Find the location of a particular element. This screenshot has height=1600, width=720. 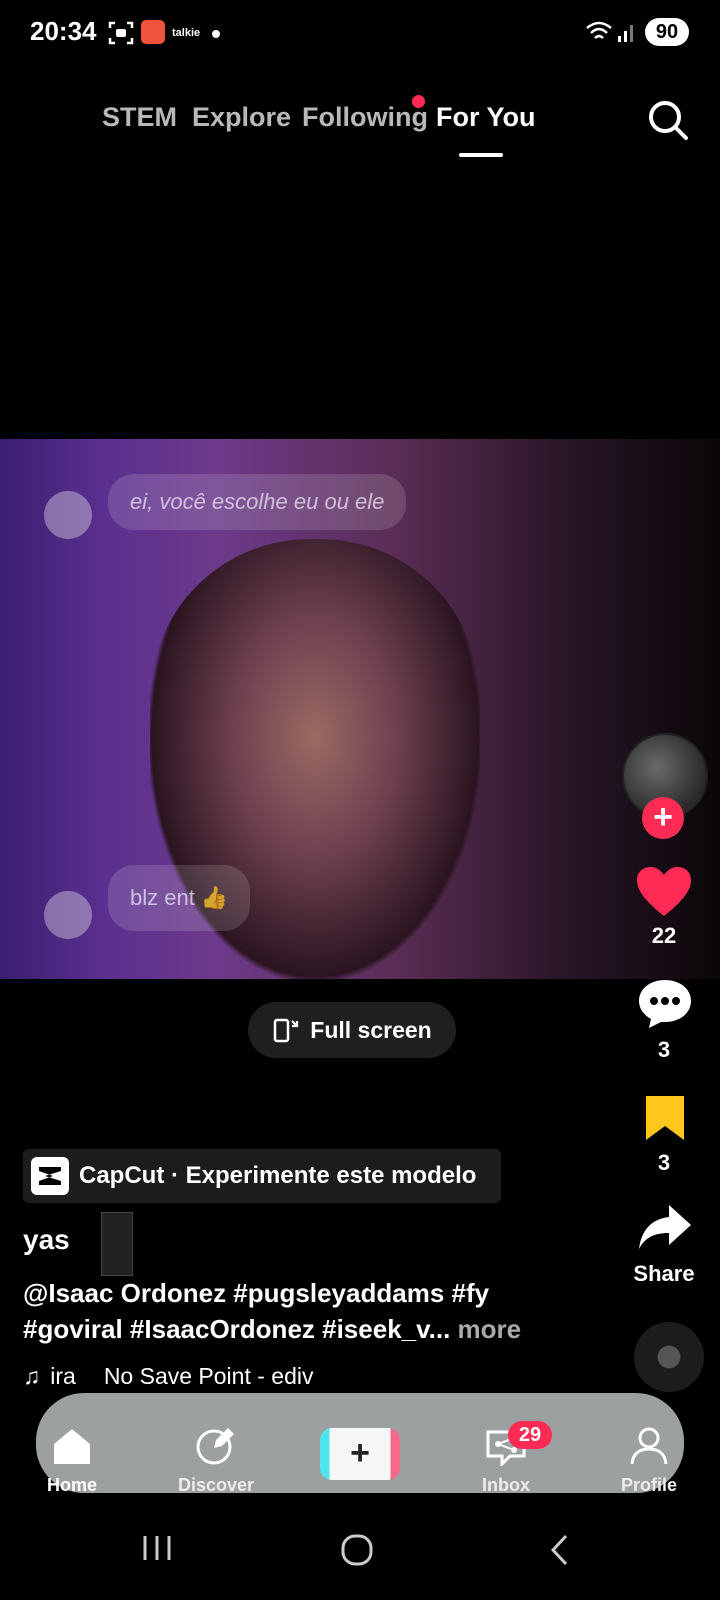

follow-button: + is located at coordinates (663, 818).